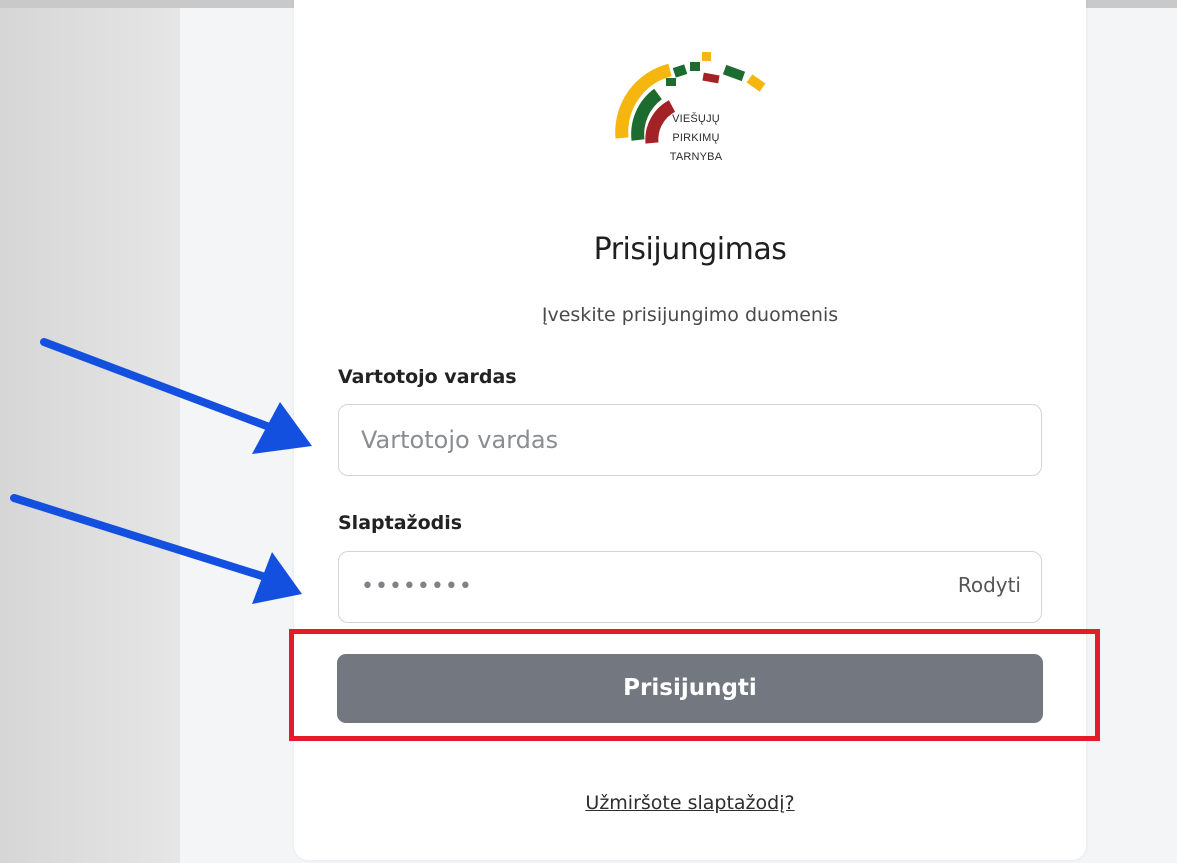 This screenshot has width=1177, height=863. Describe the element at coordinates (690, 587) in the screenshot. I see `password-field-wrapper: •••••••• Rodyti` at that location.